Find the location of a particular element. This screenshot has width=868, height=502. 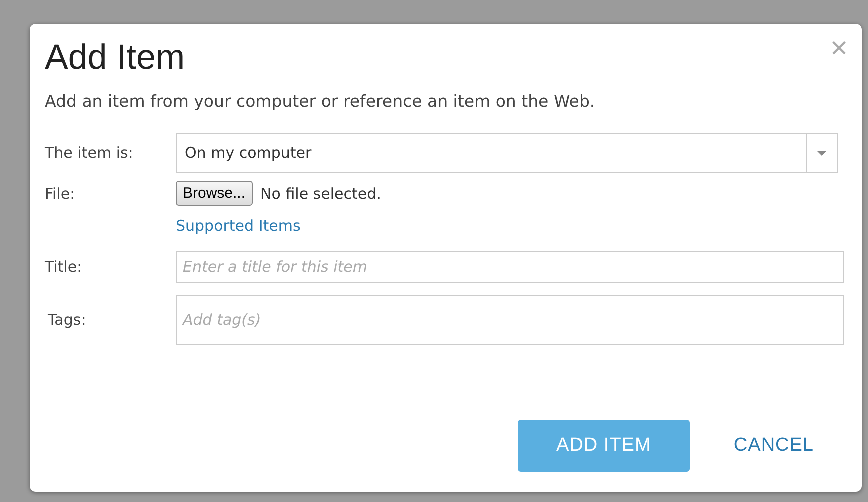

title-input: Enter a title for this item is located at coordinates (510, 267).